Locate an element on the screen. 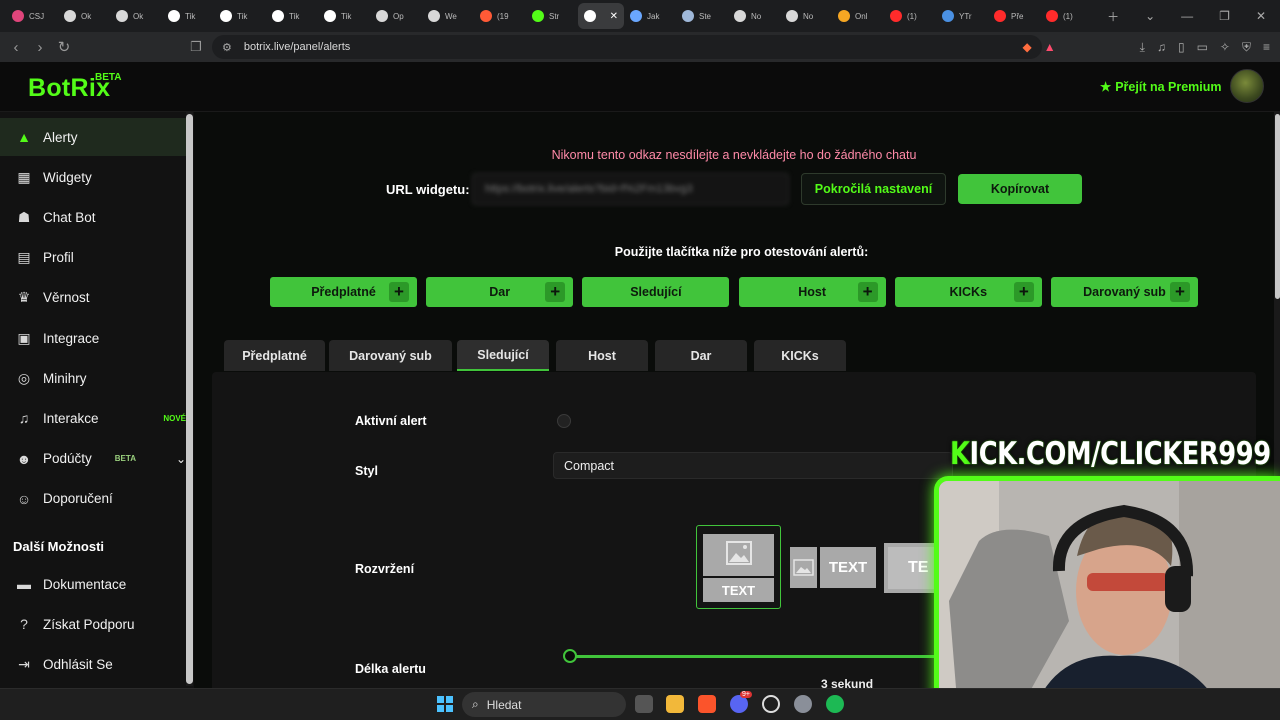  url-field: ⚙ botrix.live/panel/alerts is located at coordinates (627, 47).